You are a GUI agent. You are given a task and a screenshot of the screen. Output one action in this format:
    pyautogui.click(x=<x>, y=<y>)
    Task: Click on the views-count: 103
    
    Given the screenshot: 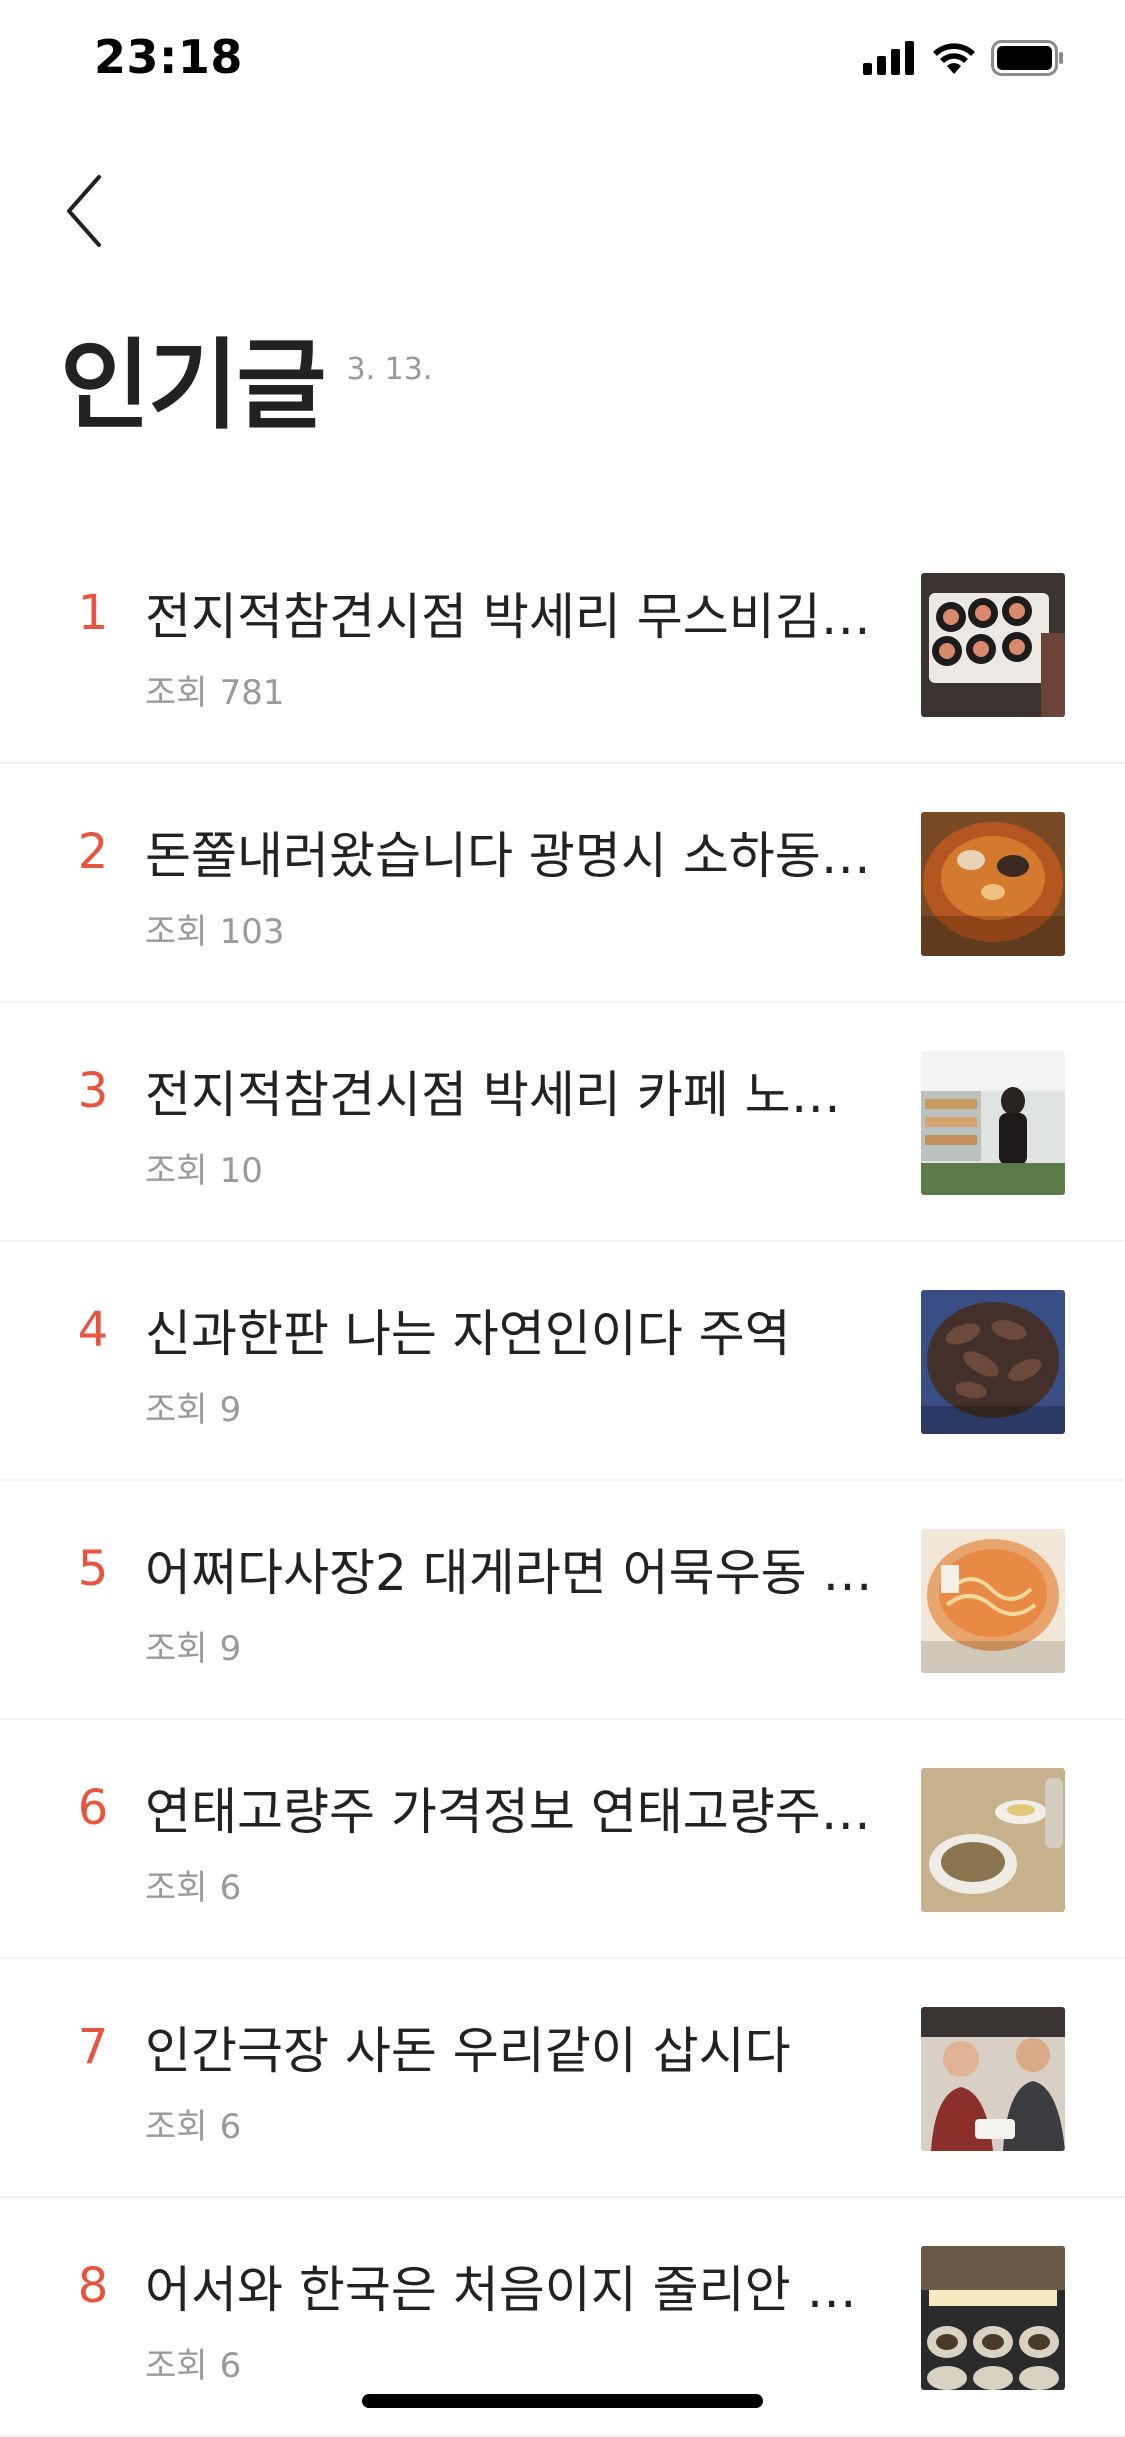 What is the action you would take?
    pyautogui.click(x=252, y=932)
    